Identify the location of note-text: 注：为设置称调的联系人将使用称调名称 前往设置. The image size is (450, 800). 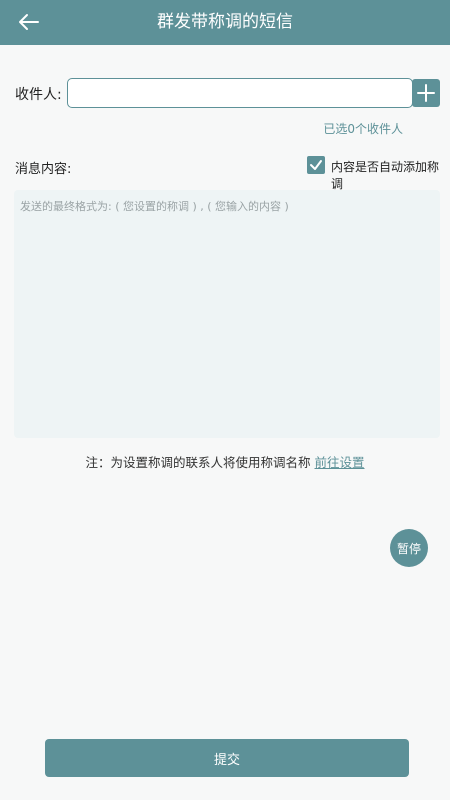
(225, 461).